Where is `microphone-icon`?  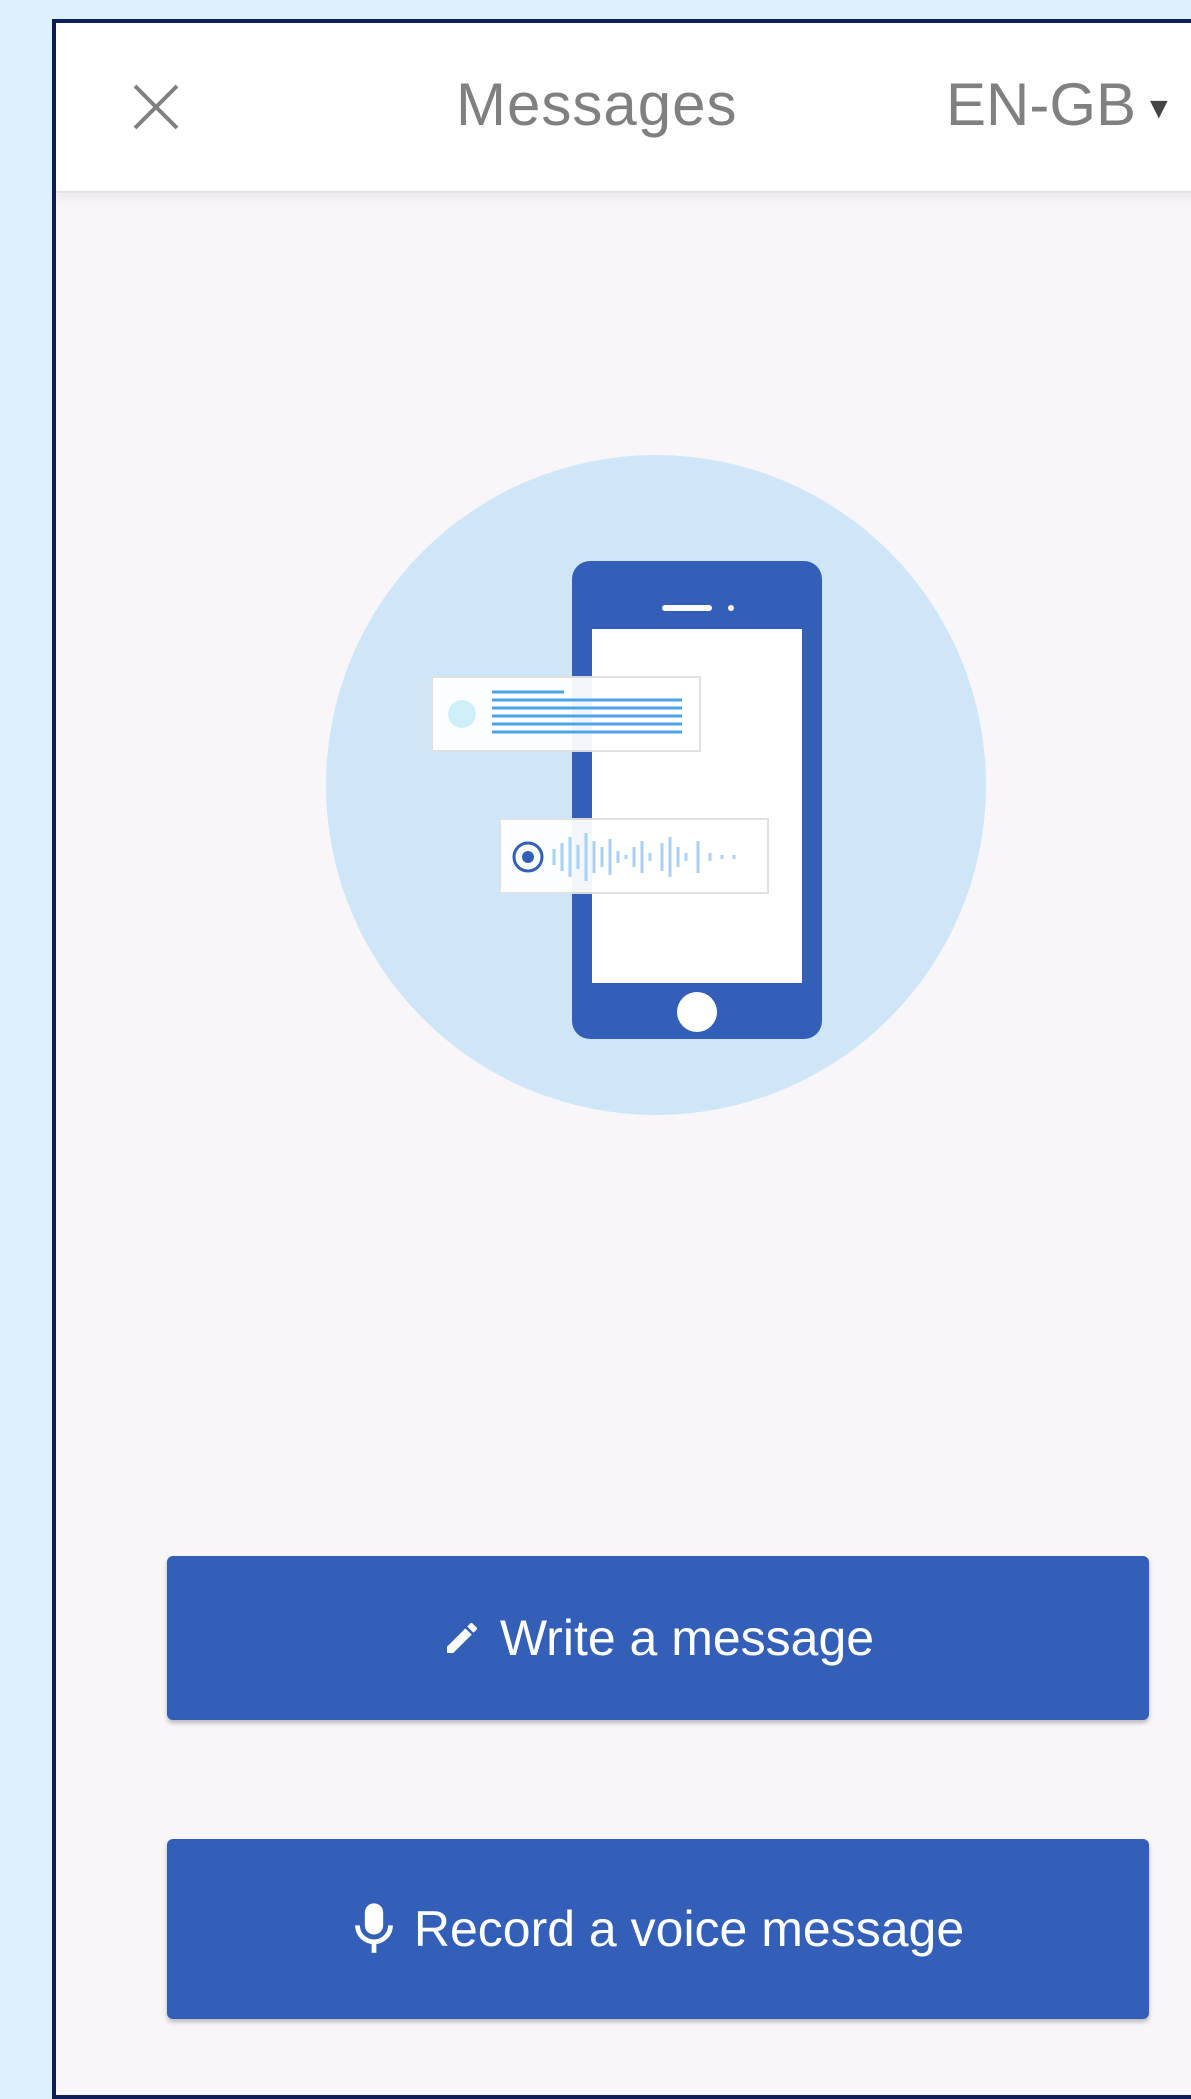 microphone-icon is located at coordinates (374, 1929).